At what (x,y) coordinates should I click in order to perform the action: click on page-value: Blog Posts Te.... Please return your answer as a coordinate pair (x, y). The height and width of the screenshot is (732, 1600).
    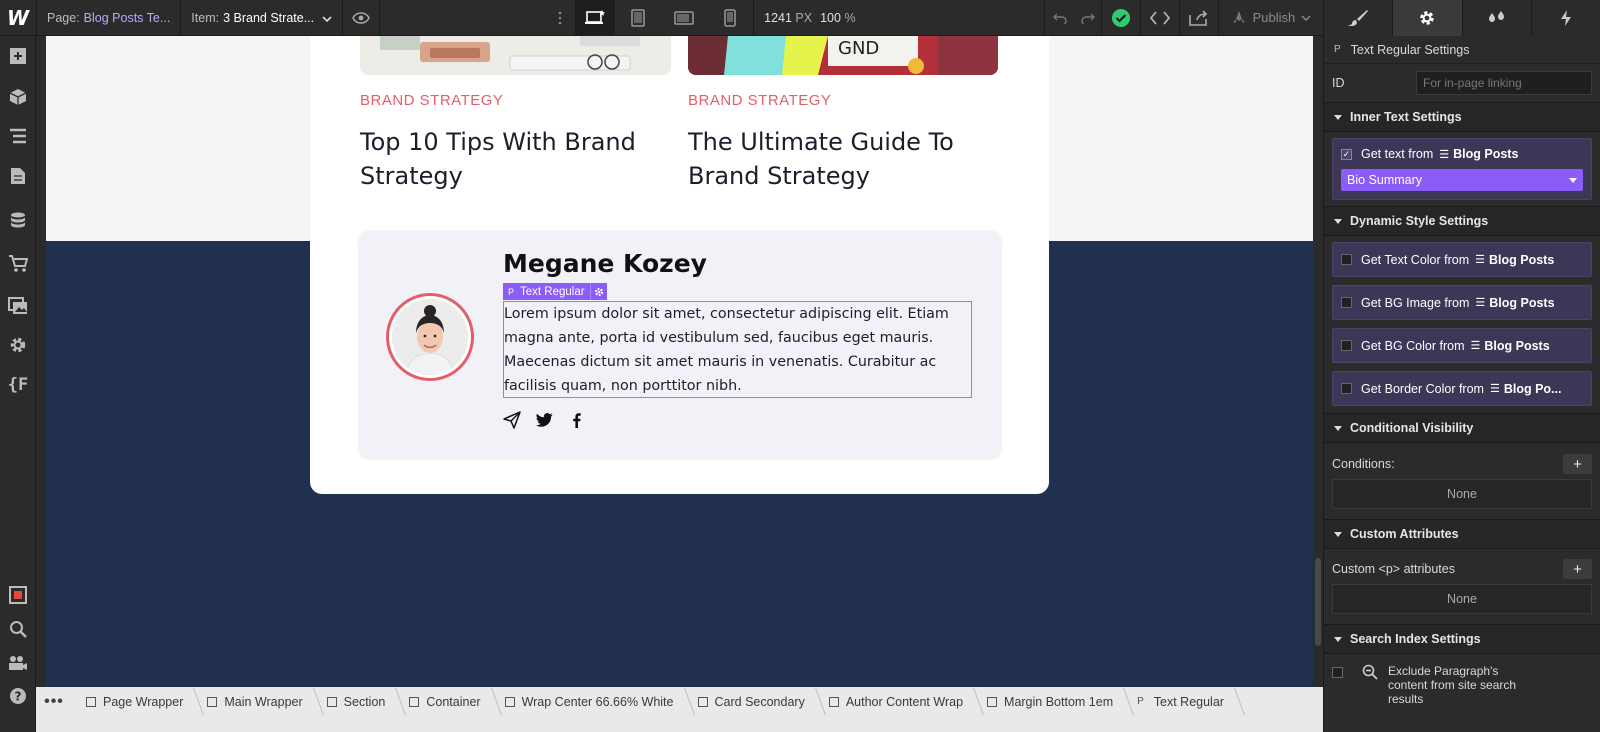
    Looking at the image, I should click on (127, 17).